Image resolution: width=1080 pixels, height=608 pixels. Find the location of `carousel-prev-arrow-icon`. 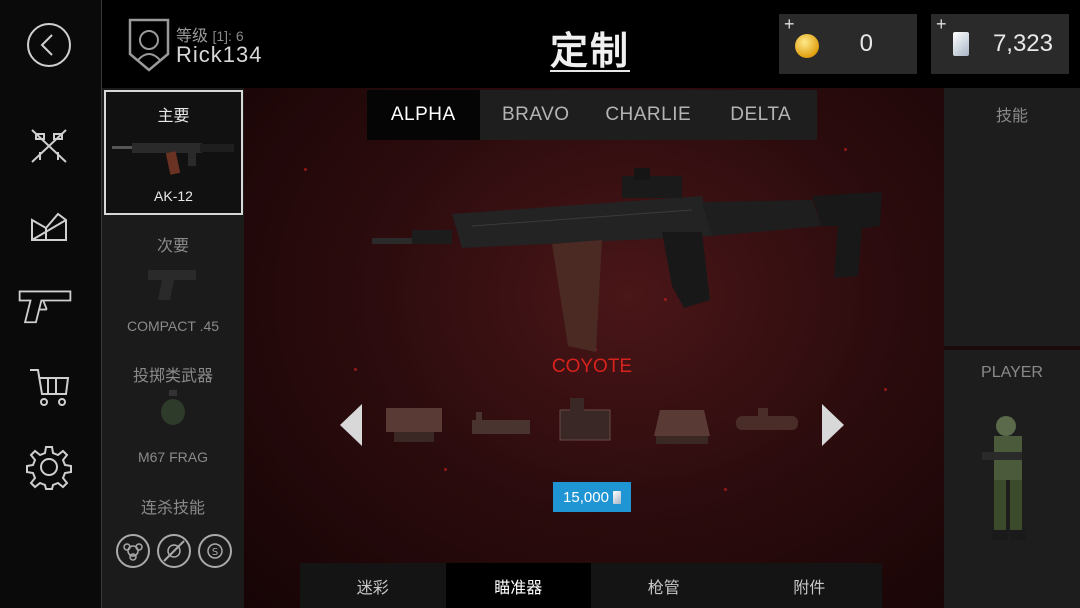

carousel-prev-arrow-icon is located at coordinates (351, 425).